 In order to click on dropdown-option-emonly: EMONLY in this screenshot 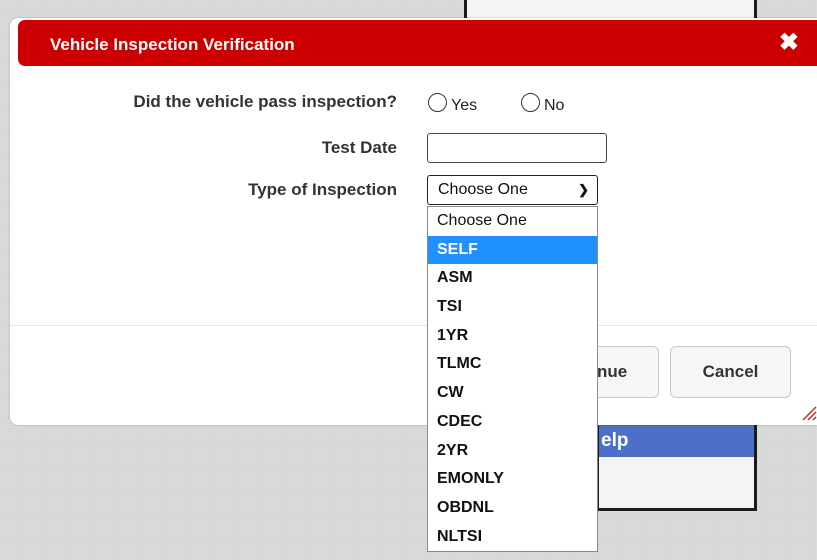, I will do `click(512, 479)`.